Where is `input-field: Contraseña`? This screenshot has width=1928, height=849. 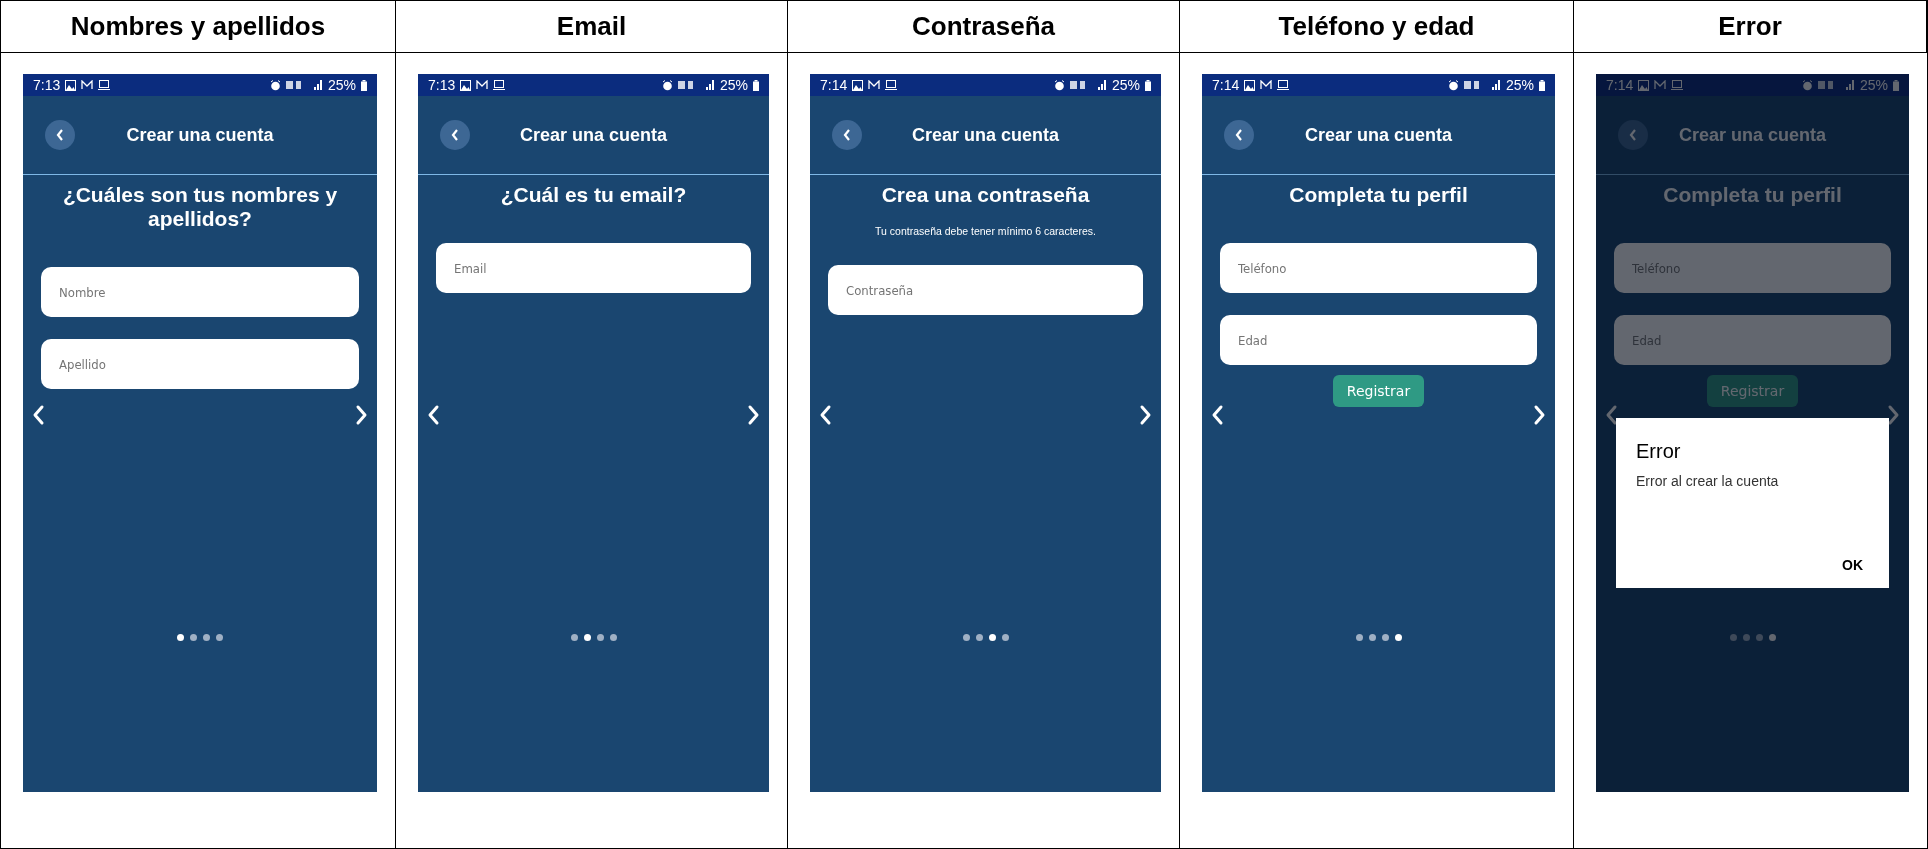
input-field: Contraseña is located at coordinates (985, 290).